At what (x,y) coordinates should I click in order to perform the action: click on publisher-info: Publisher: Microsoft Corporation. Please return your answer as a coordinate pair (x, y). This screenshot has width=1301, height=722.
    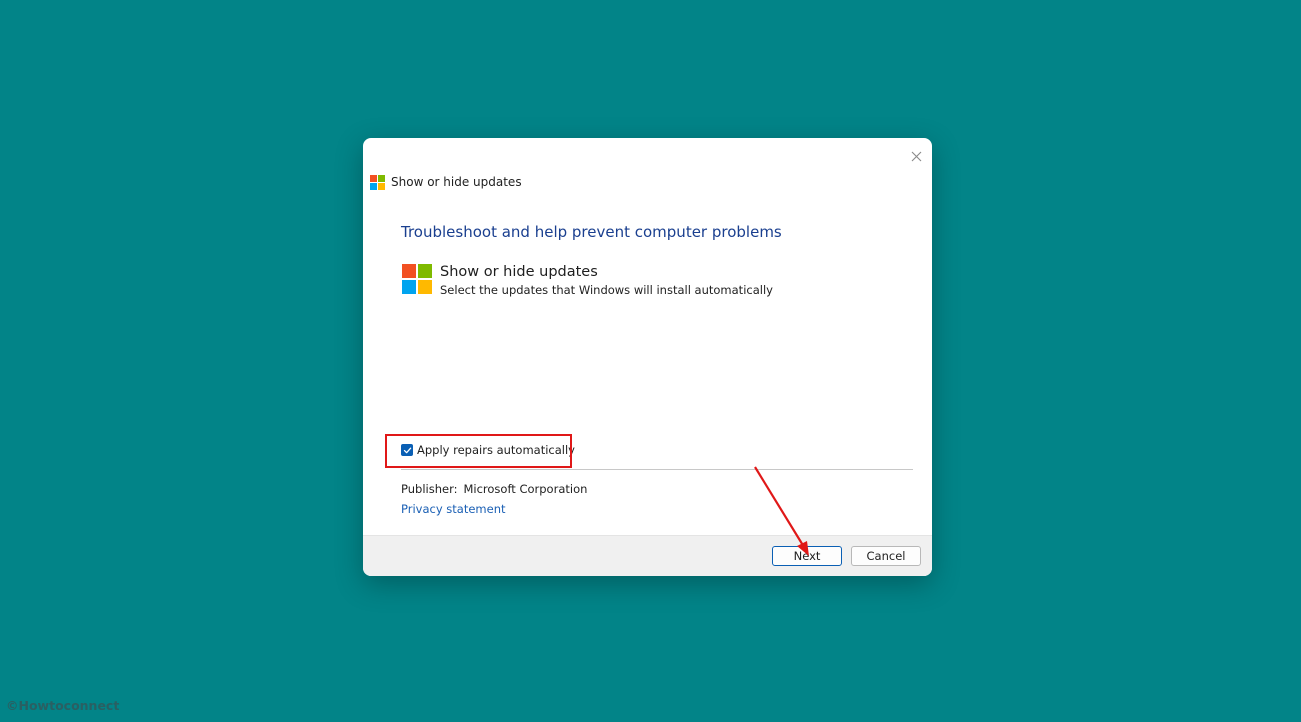
    Looking at the image, I should click on (494, 489).